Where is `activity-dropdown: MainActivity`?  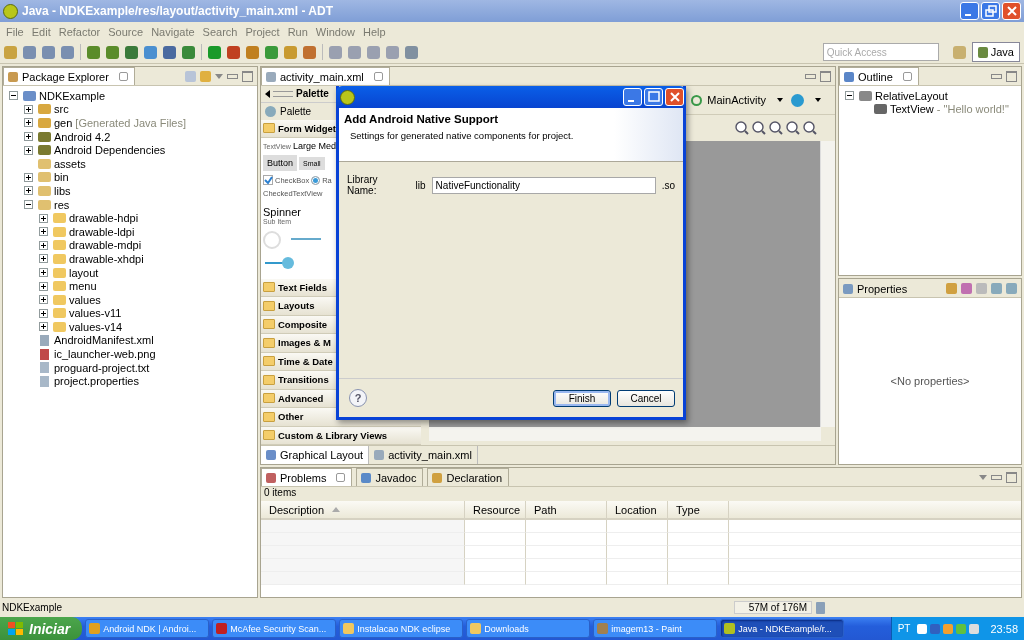 activity-dropdown: MainActivity is located at coordinates (737, 100).